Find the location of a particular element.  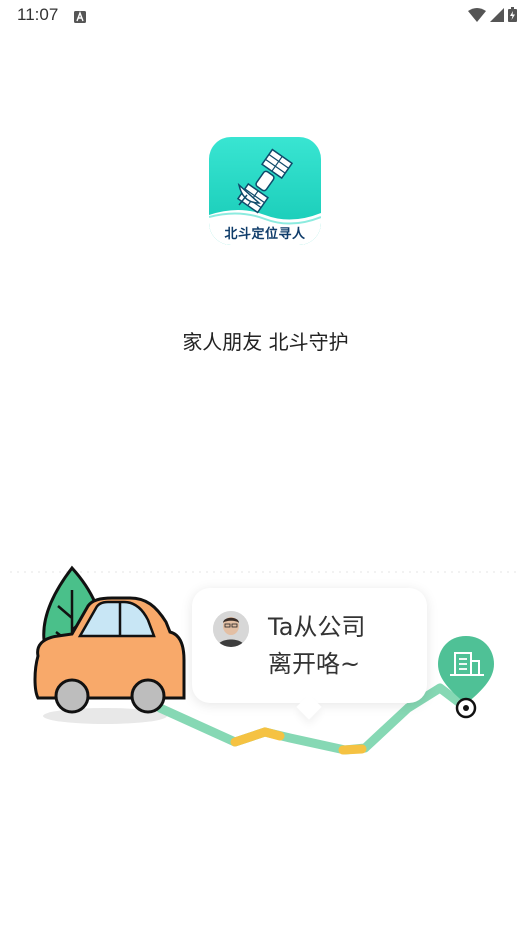

status-bar: 11:07 is located at coordinates (265, 15).